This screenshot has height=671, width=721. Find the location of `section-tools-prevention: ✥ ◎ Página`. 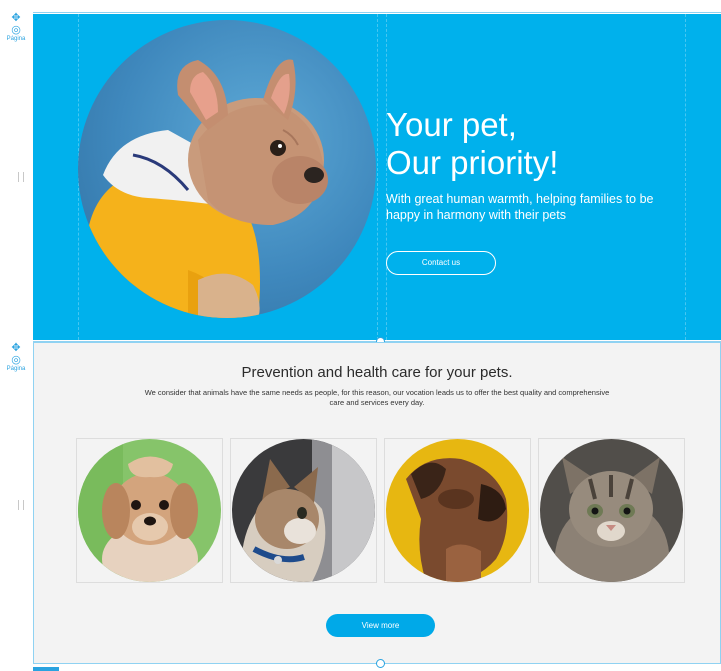

section-tools-prevention: ✥ ◎ Página is located at coordinates (16, 357).